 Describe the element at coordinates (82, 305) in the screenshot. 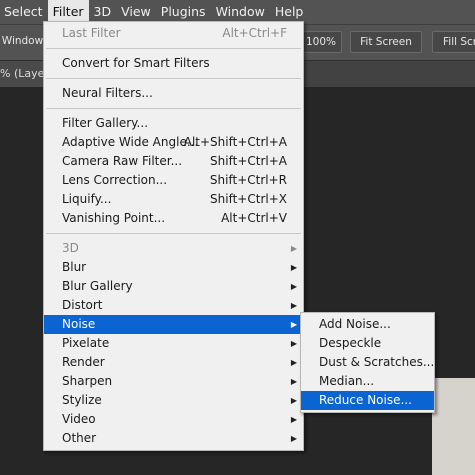

I see `menu-item-label: Distort` at that location.